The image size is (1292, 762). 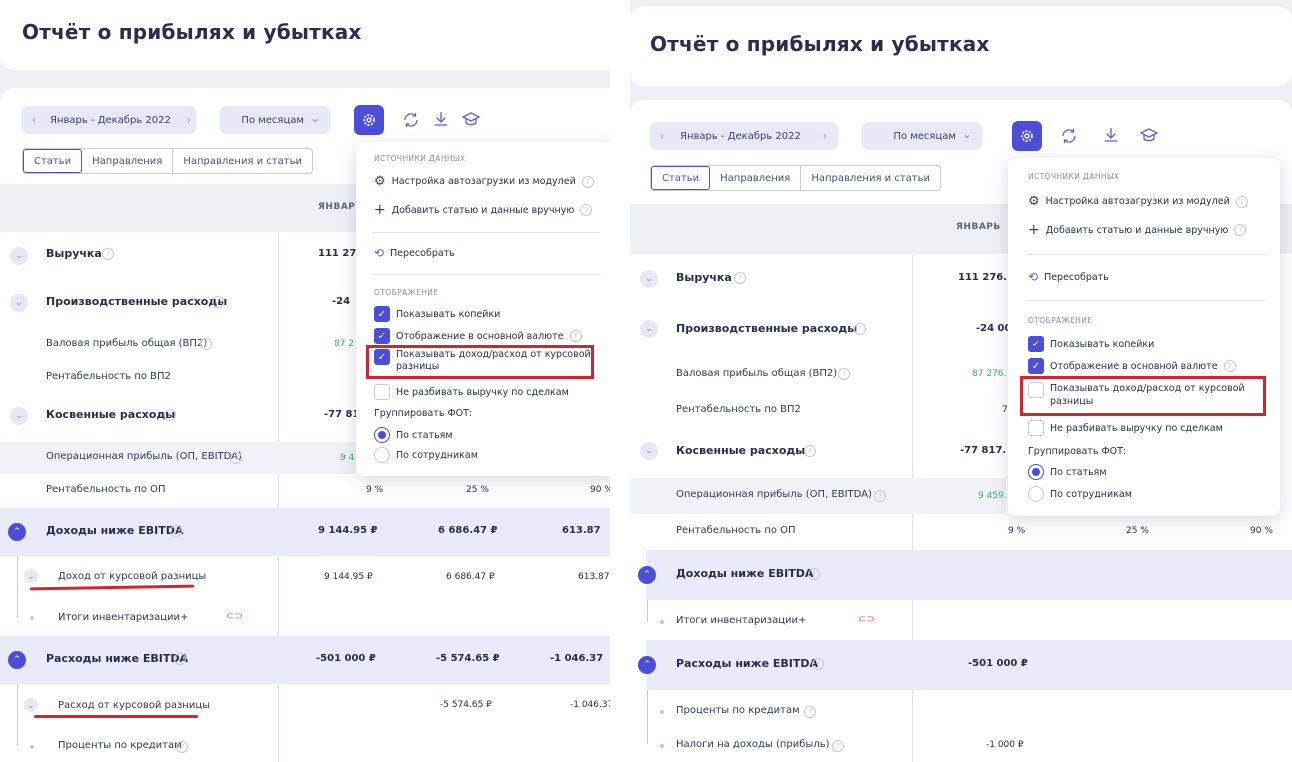 What do you see at coordinates (1146, 254) in the screenshot?
I see `divider` at bounding box center [1146, 254].